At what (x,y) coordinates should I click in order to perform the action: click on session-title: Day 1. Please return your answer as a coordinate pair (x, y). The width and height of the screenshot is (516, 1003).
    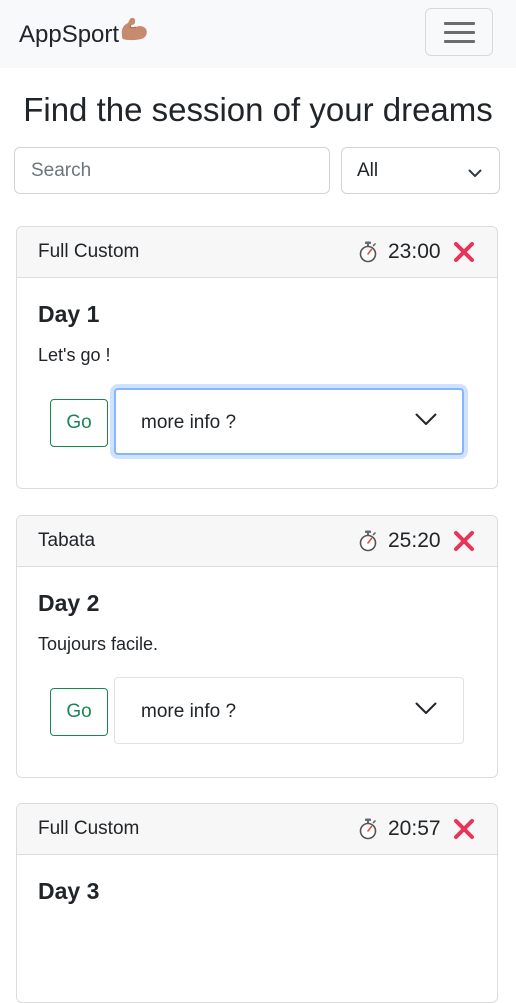
    Looking at the image, I should click on (69, 314).